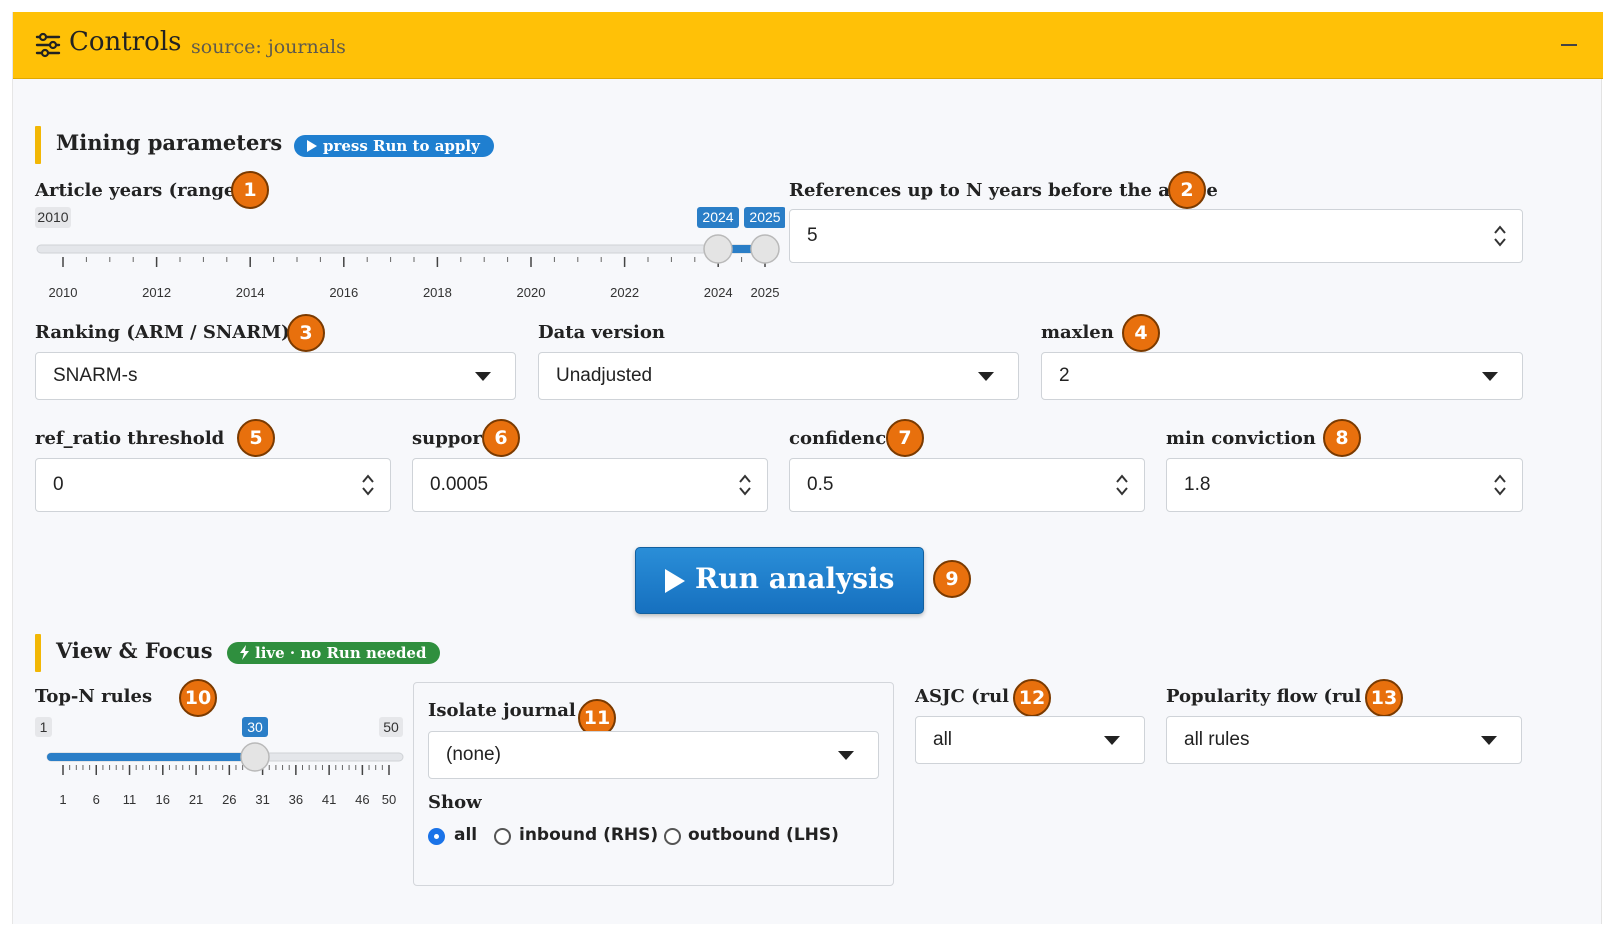  I want to click on ranking-select: SNARM-s, so click(275, 376).